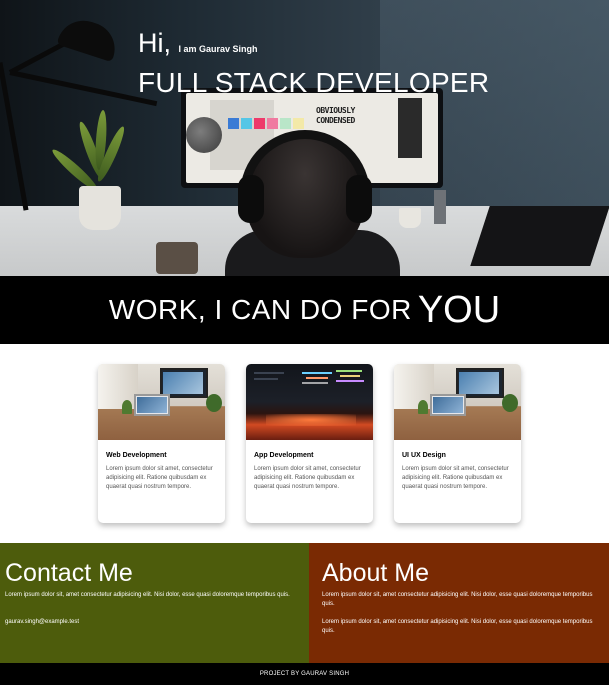 Image resolution: width=609 pixels, height=685 pixels. Describe the element at coordinates (218, 49) in the screenshot. I see `greeting-name: I am Gaurav Singh` at that location.